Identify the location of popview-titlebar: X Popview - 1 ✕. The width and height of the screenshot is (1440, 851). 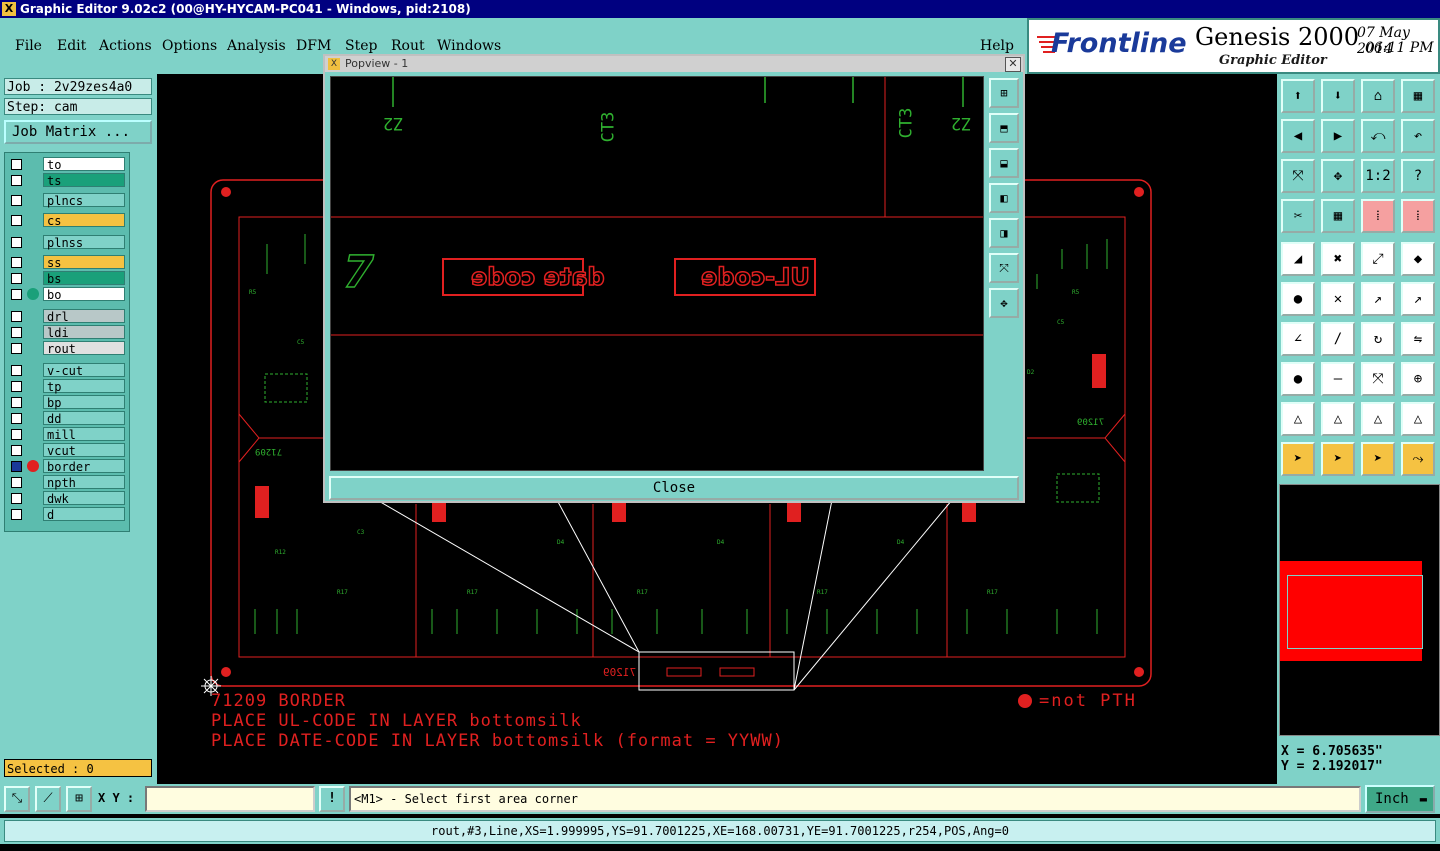
(674, 64).